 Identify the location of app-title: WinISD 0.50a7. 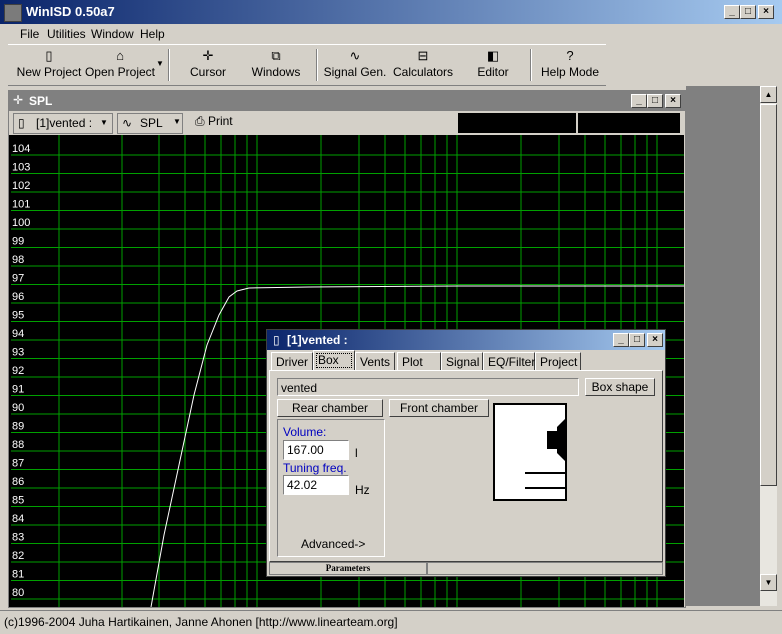
(70, 11).